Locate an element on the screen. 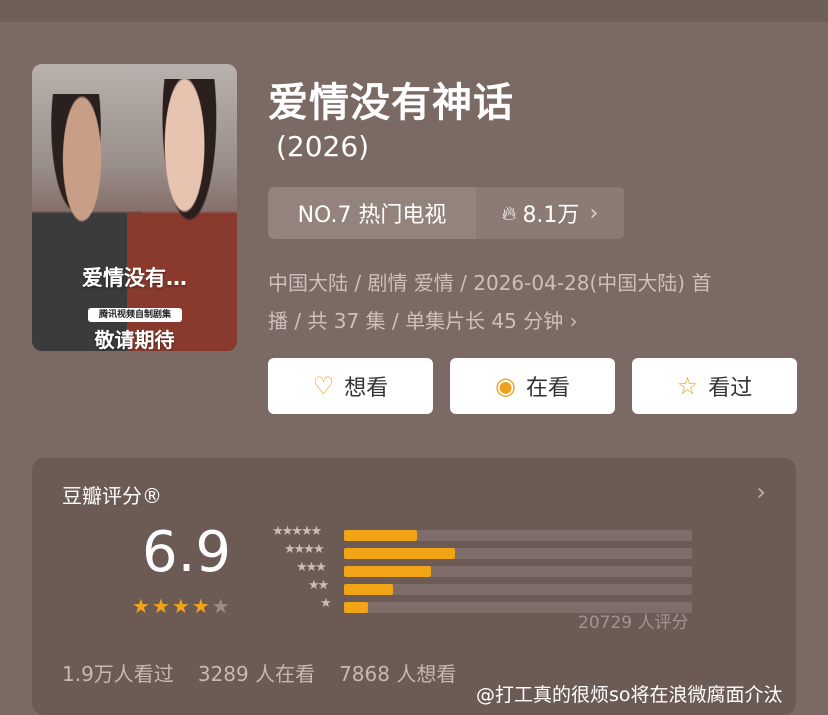 This screenshot has width=828, height=715. heat-button: 🔥︎ 8.1万 › is located at coordinates (550, 213).